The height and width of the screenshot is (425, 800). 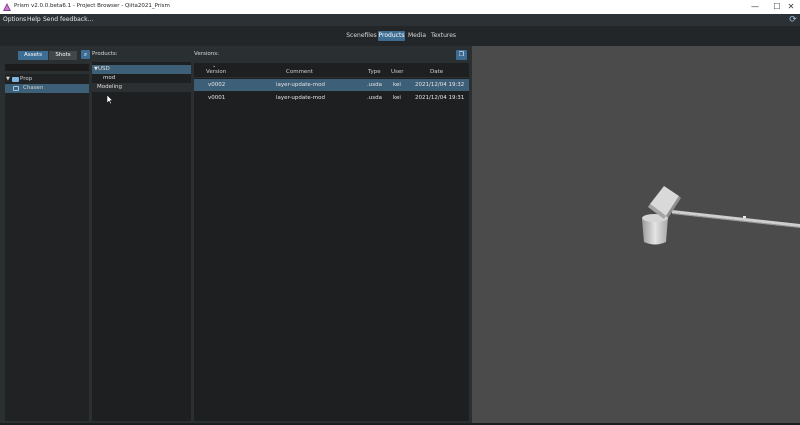 I want to click on asset-icon, so click(x=16, y=88).